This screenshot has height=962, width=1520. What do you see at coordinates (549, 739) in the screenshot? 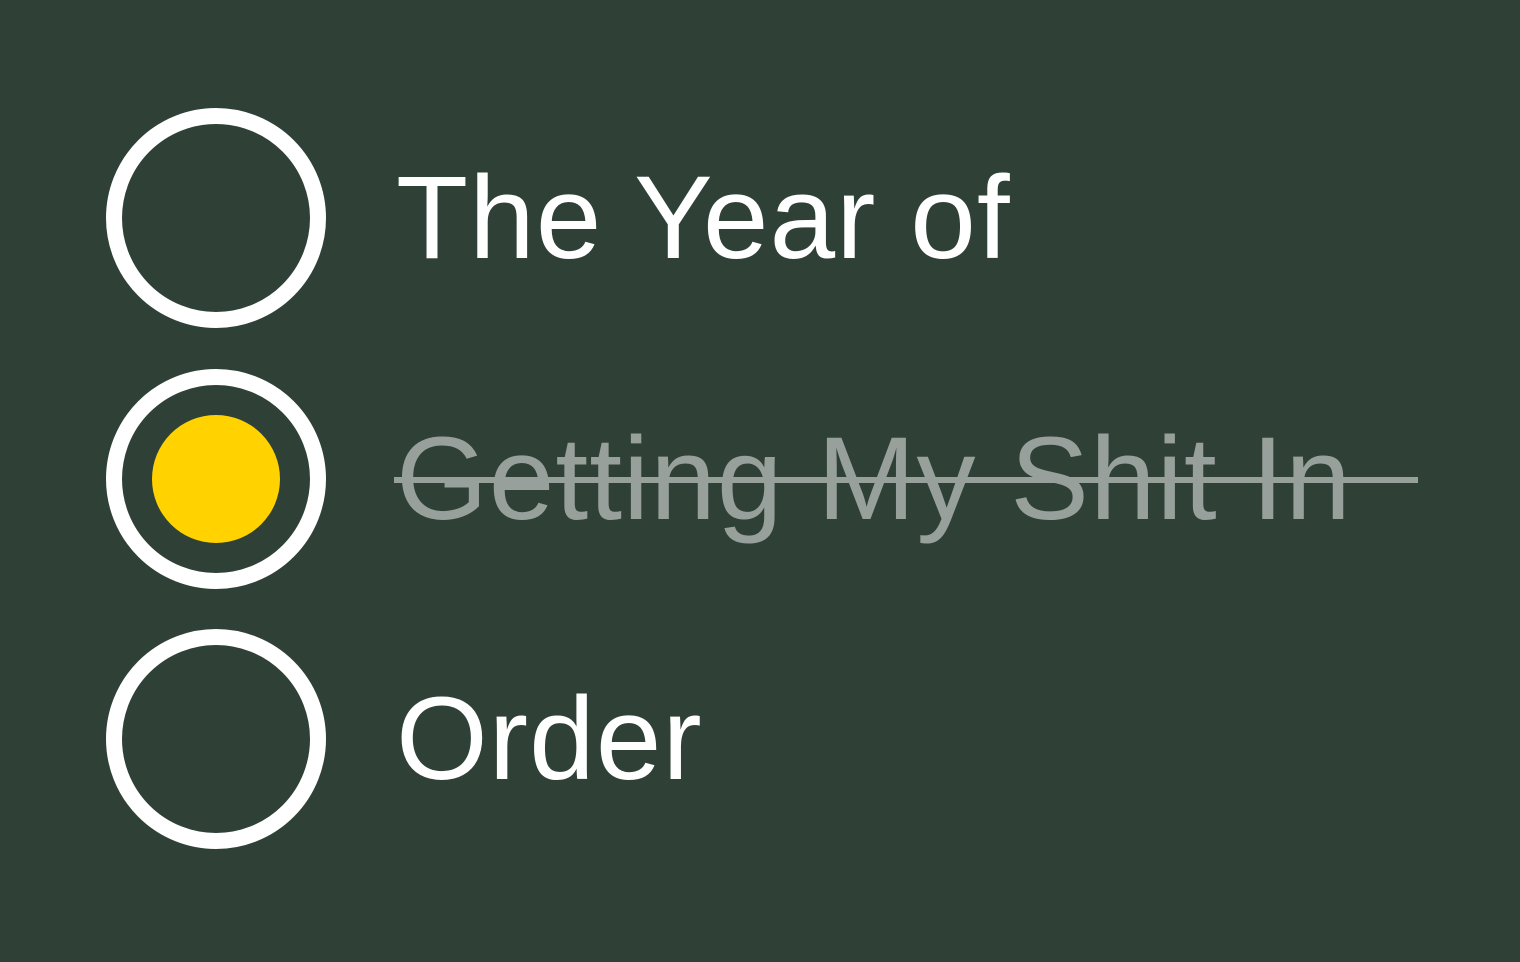
I see `option-label: Order` at bounding box center [549, 739].